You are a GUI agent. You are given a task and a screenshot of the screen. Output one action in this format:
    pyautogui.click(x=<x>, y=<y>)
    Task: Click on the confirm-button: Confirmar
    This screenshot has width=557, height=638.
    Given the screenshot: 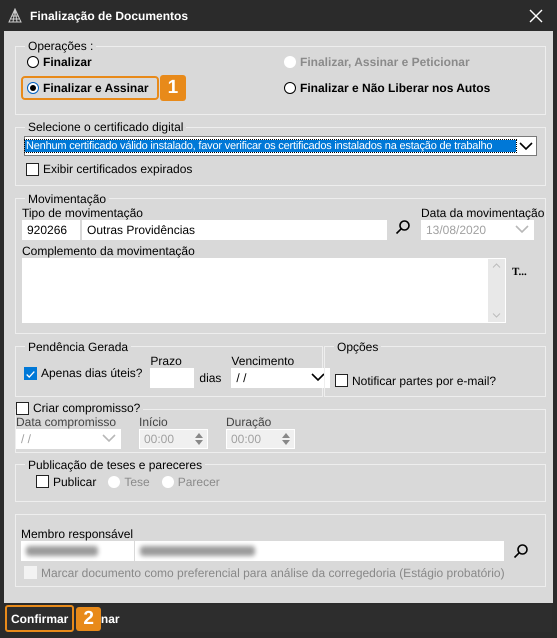 What is the action you would take?
    pyautogui.click(x=39, y=618)
    